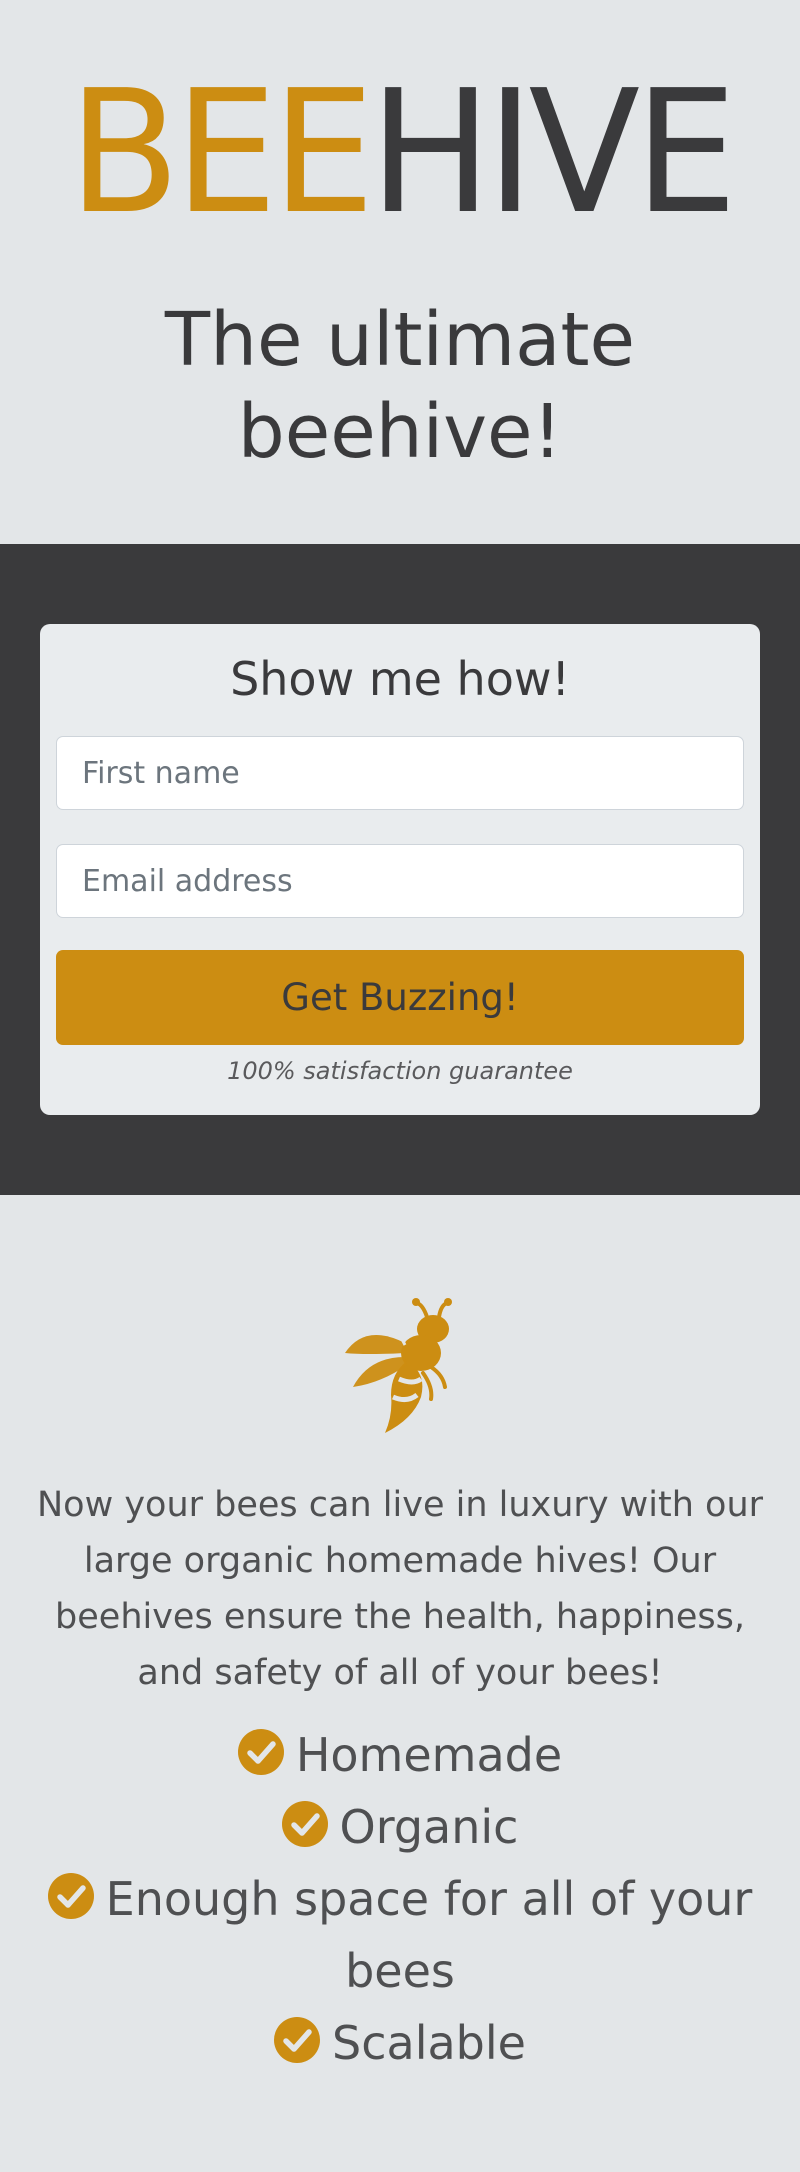 Image resolution: width=800 pixels, height=2172 pixels. I want to click on feature-item: Organic, so click(400, 1827).